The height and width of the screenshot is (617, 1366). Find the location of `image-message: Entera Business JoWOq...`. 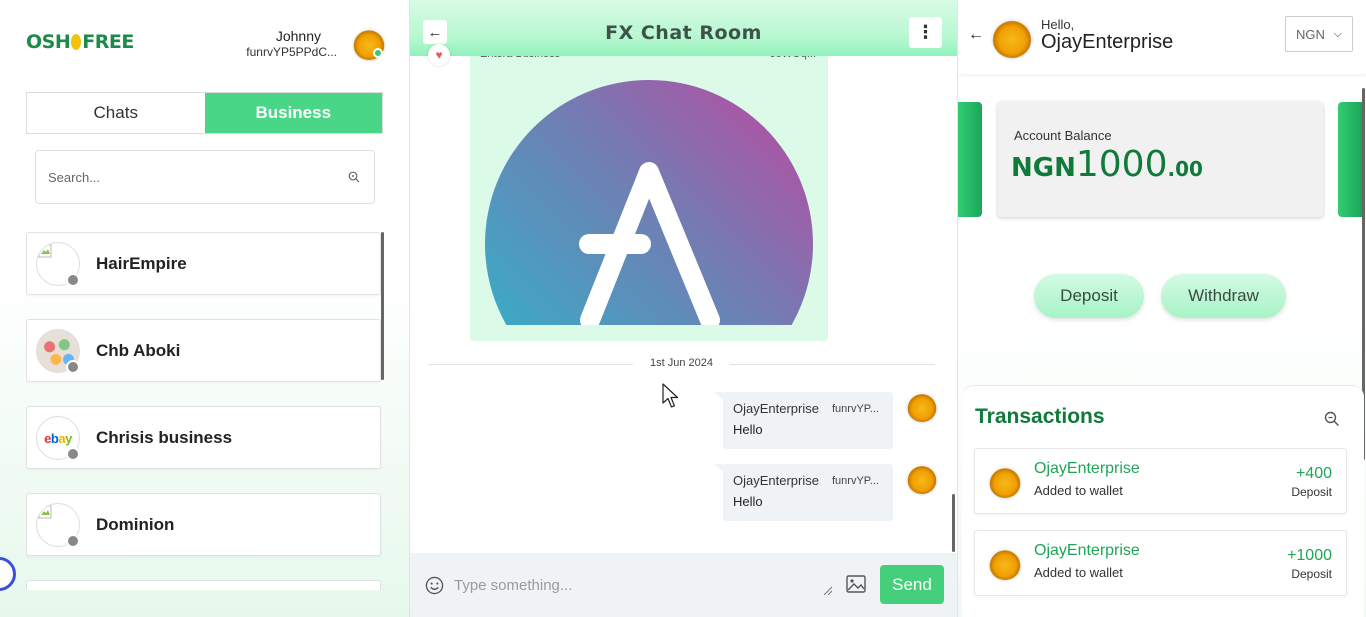

image-message: Entera Business JoWOq... is located at coordinates (649, 190).